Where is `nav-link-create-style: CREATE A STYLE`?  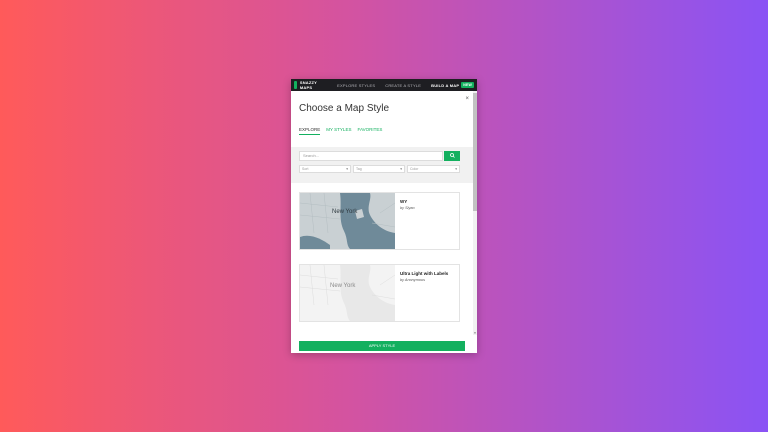 nav-link-create-style: CREATE A STYLE is located at coordinates (403, 85).